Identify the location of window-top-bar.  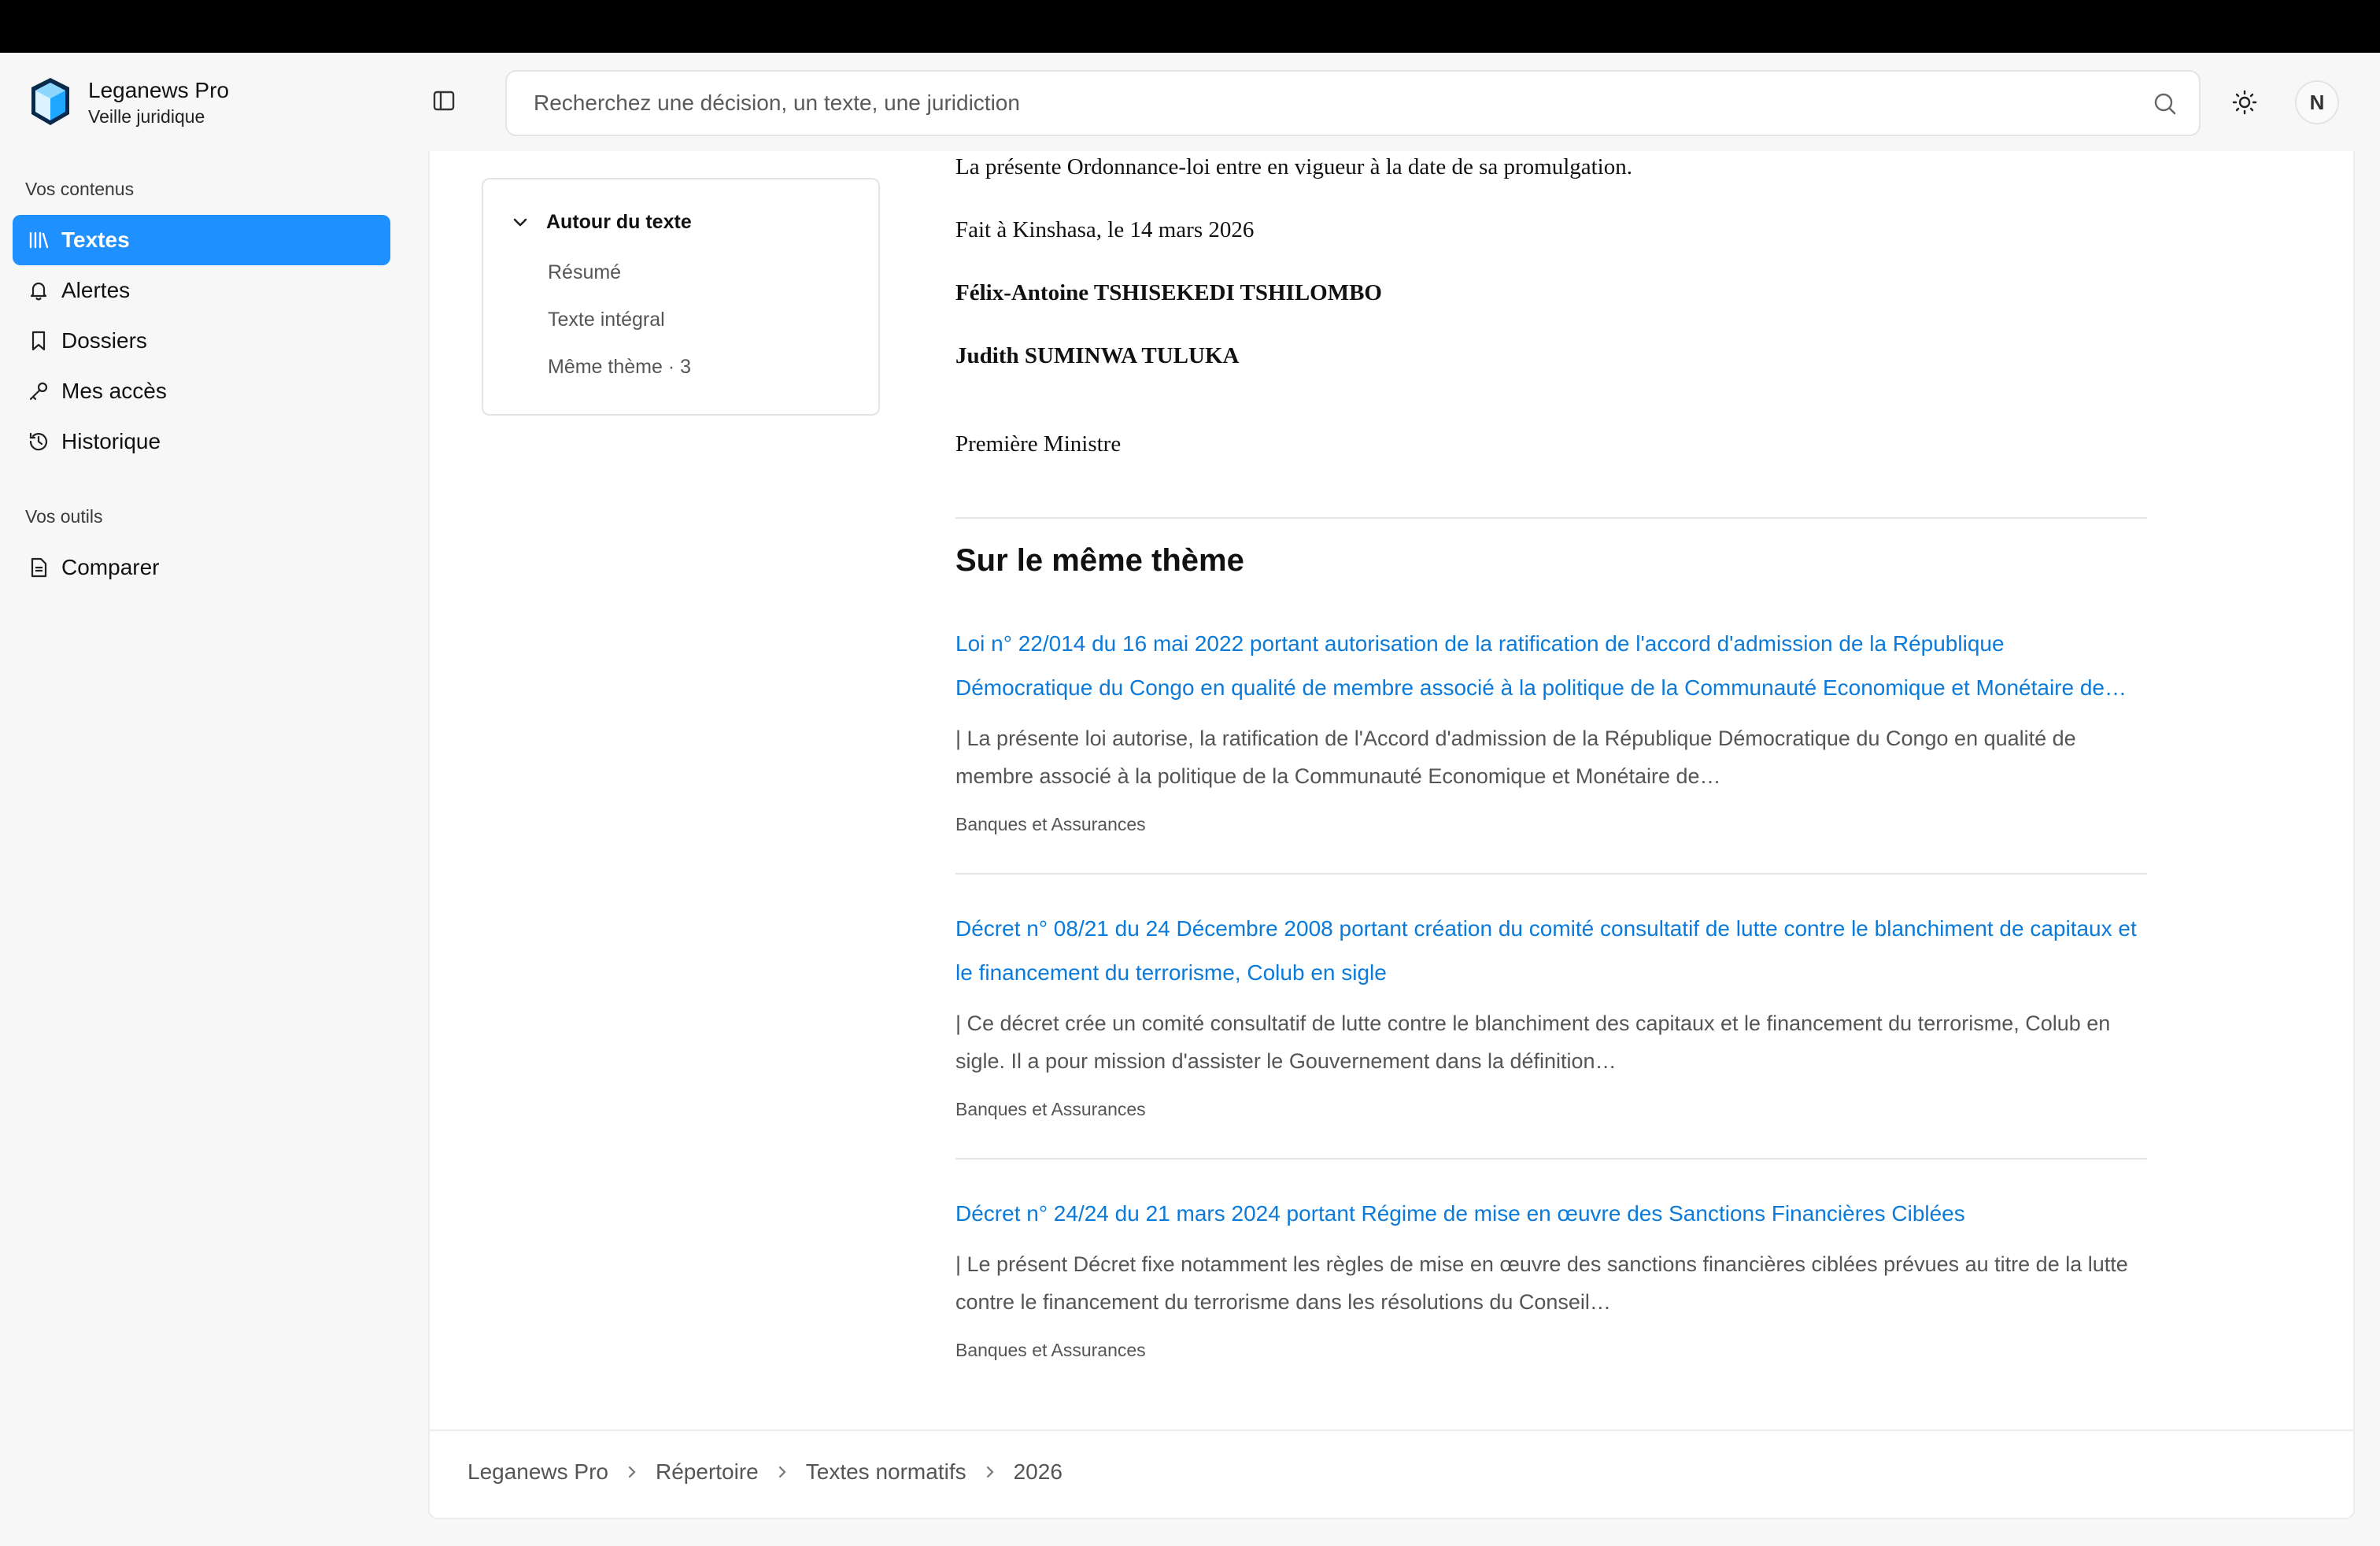
(1190, 27).